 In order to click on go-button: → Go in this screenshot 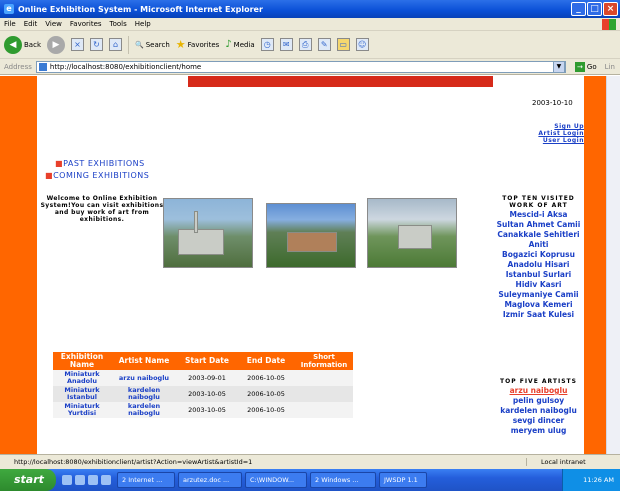, I will do `click(585, 66)`.